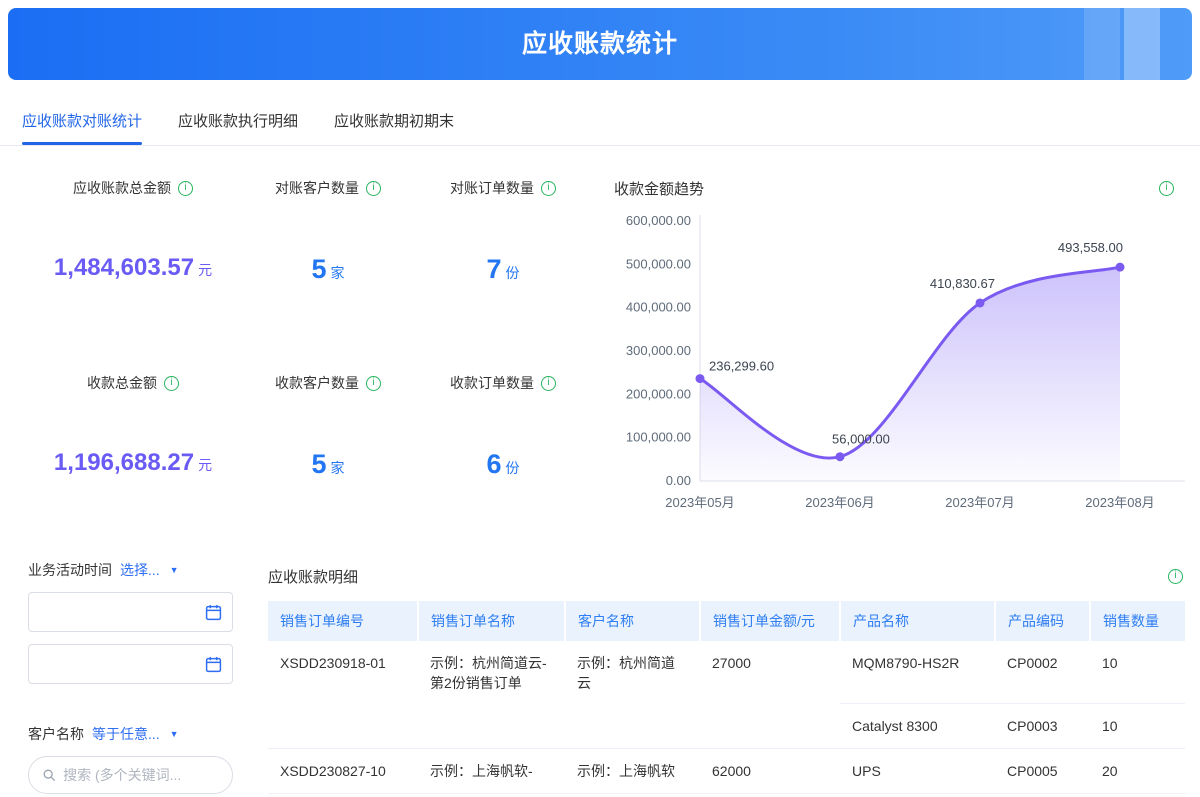 The width and height of the screenshot is (1200, 797). I want to click on stats-row-2: 收款总金额 i 1,196,688.27 元 收款客户数量 i 5家 收款订单数量, so click(310, 426).